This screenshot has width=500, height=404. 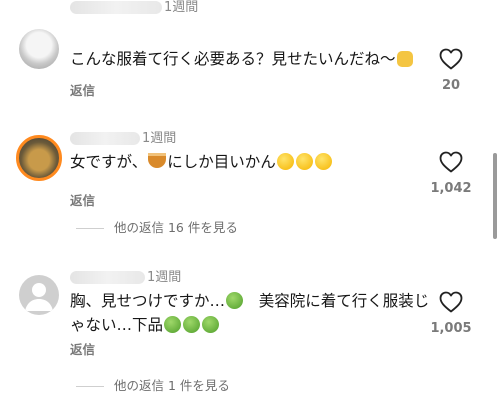 What do you see at coordinates (157, 160) in the screenshot?
I see `bowl-icon` at bounding box center [157, 160].